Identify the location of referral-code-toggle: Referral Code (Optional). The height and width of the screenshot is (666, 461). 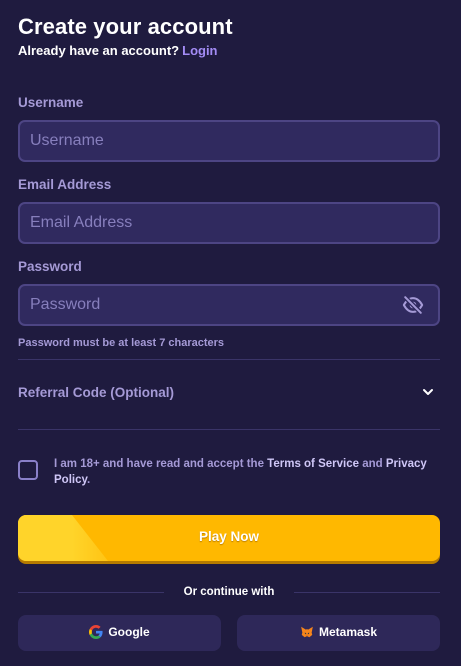
(229, 392).